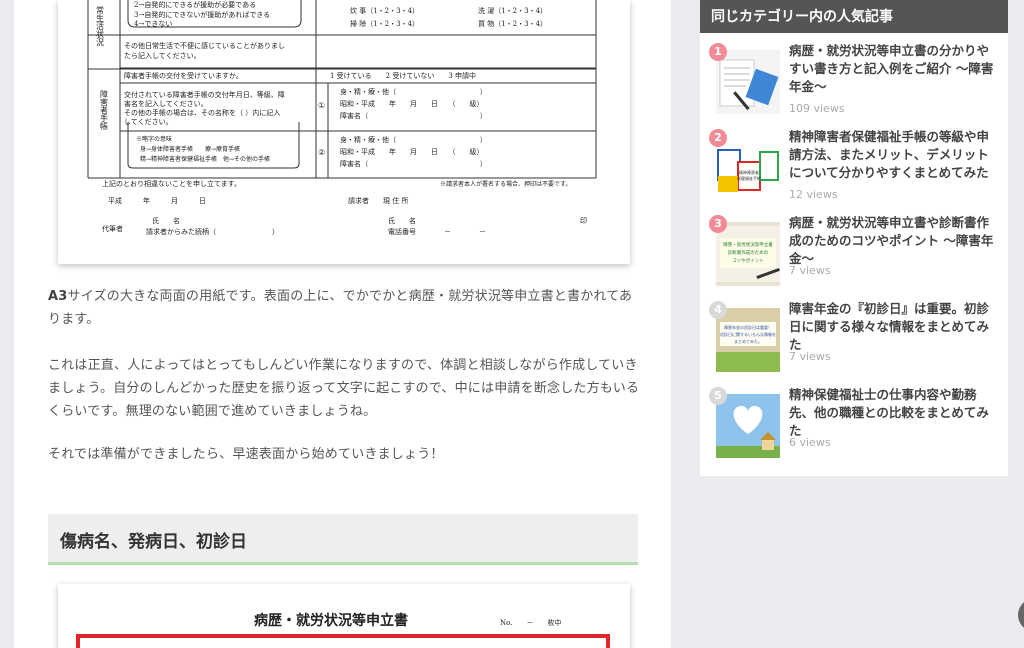 This screenshot has width=1024, height=648. Describe the element at coordinates (205, 159) in the screenshot. I see `form-legend-2: 精→精神障害者保健福祉手帳 他→その他の手帳` at that location.